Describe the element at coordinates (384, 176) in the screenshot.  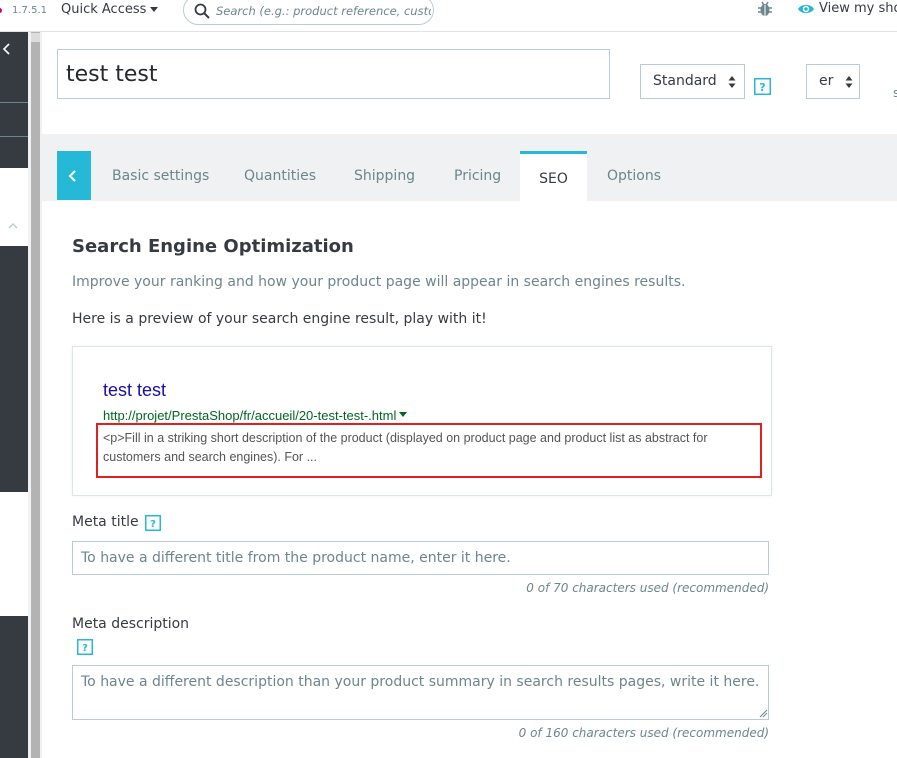
I see `tab-shipping: Shipping` at that location.